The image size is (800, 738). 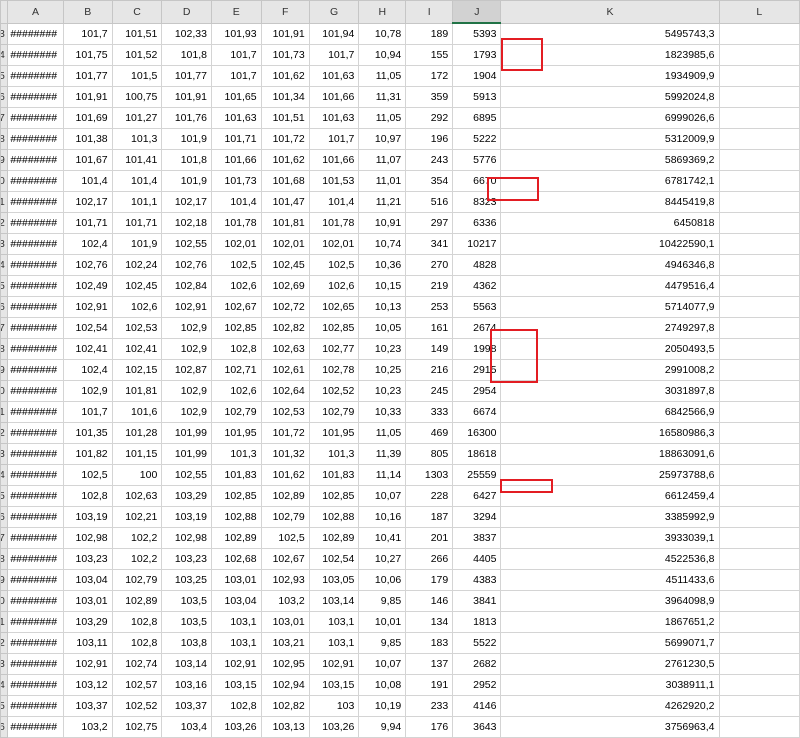 I want to click on cell-g: 102,6, so click(x=334, y=285).